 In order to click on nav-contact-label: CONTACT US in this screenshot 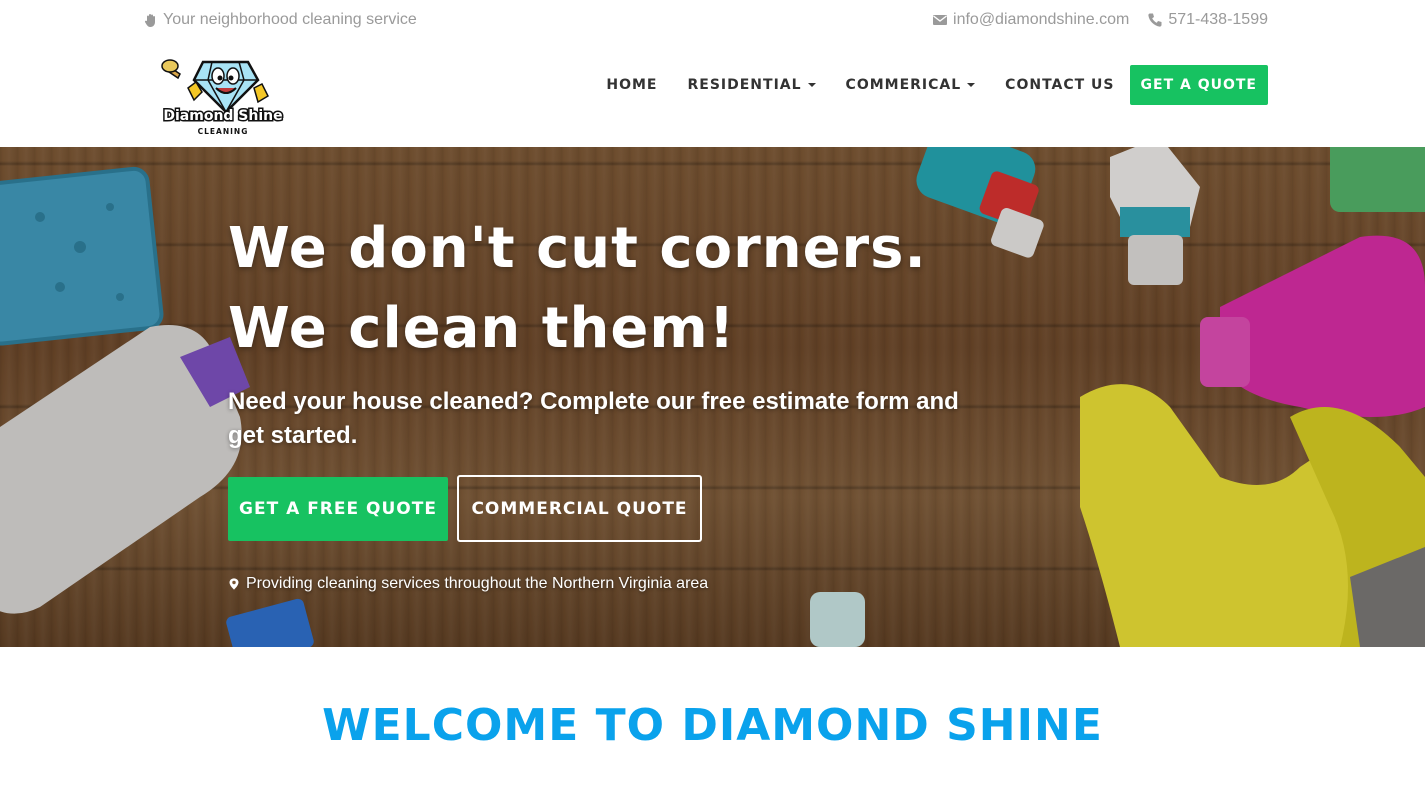, I will do `click(1060, 85)`.